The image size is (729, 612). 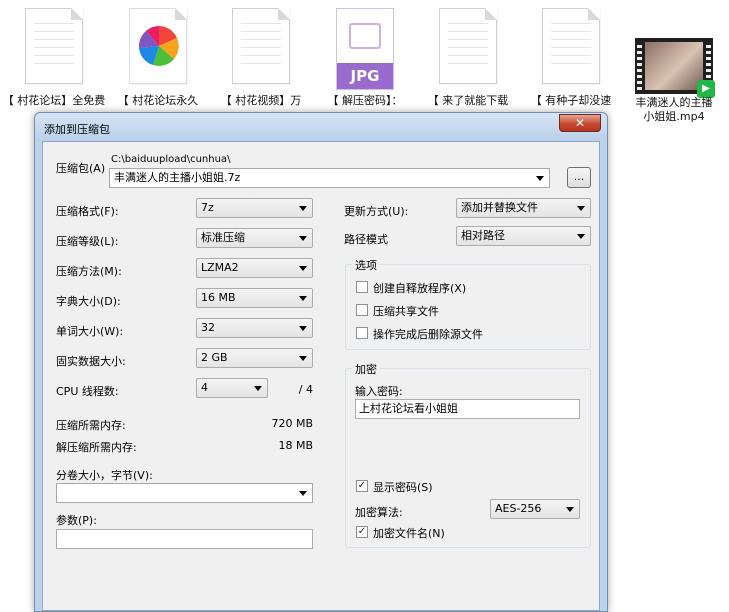 I want to click on level-label: 压缩等级(L):, so click(x=87, y=241).